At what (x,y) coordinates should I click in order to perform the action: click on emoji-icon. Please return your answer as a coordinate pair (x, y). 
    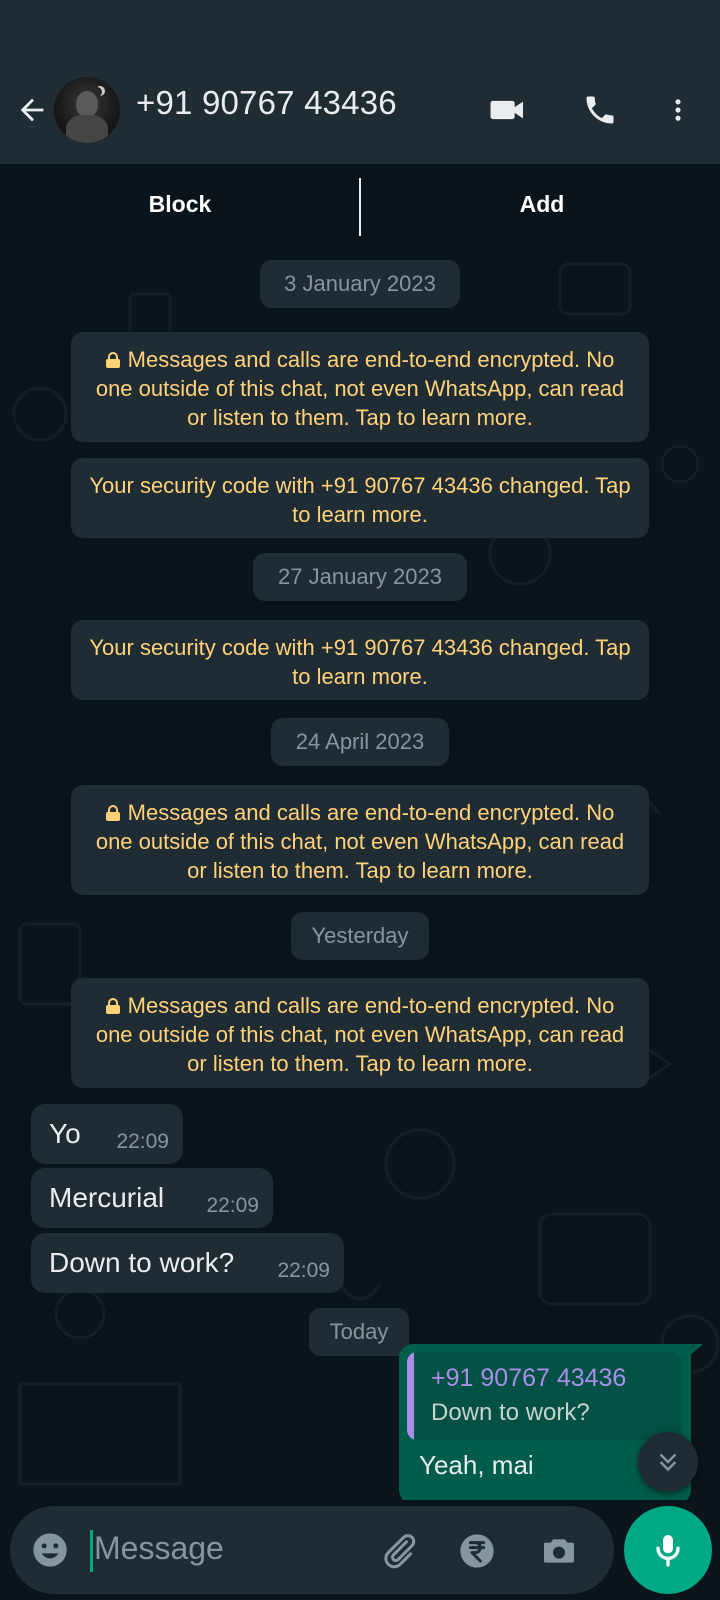
    Looking at the image, I should click on (50, 1550).